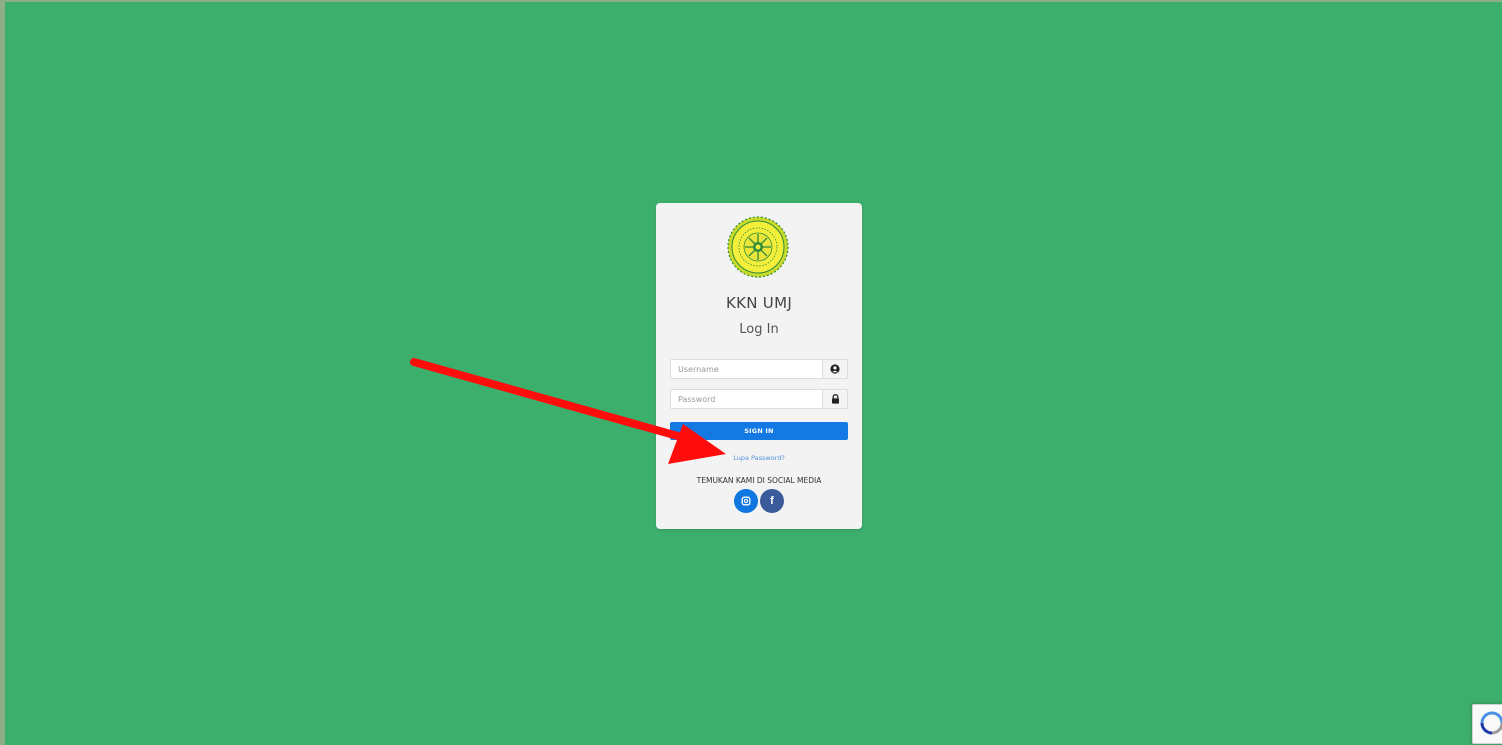  I want to click on lock-icon, so click(834, 399).